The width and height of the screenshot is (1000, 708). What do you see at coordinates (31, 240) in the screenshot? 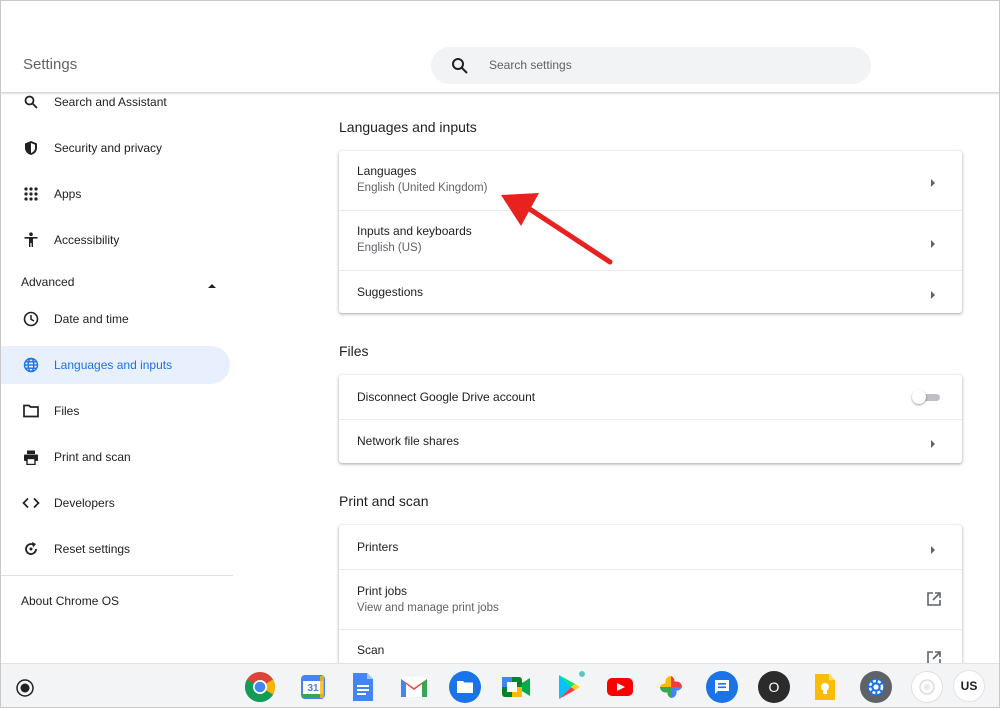
I see `accessibility-icon` at bounding box center [31, 240].